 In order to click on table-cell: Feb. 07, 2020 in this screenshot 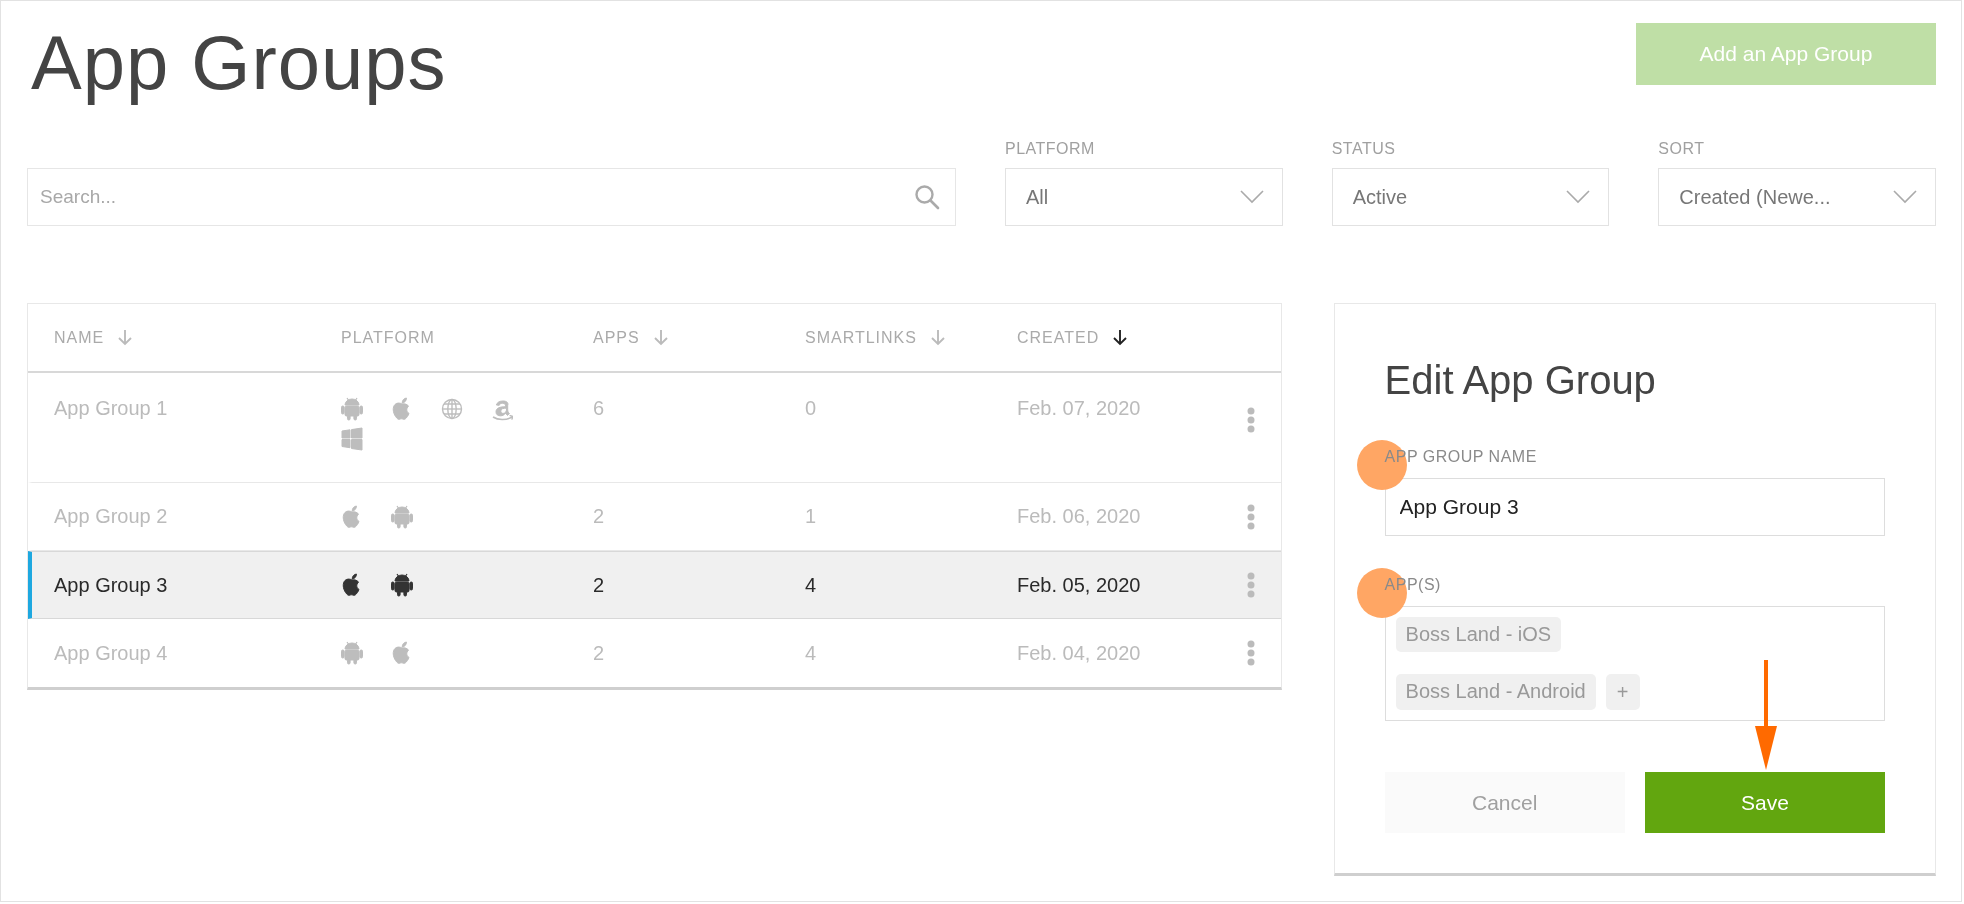, I will do `click(1079, 408)`.